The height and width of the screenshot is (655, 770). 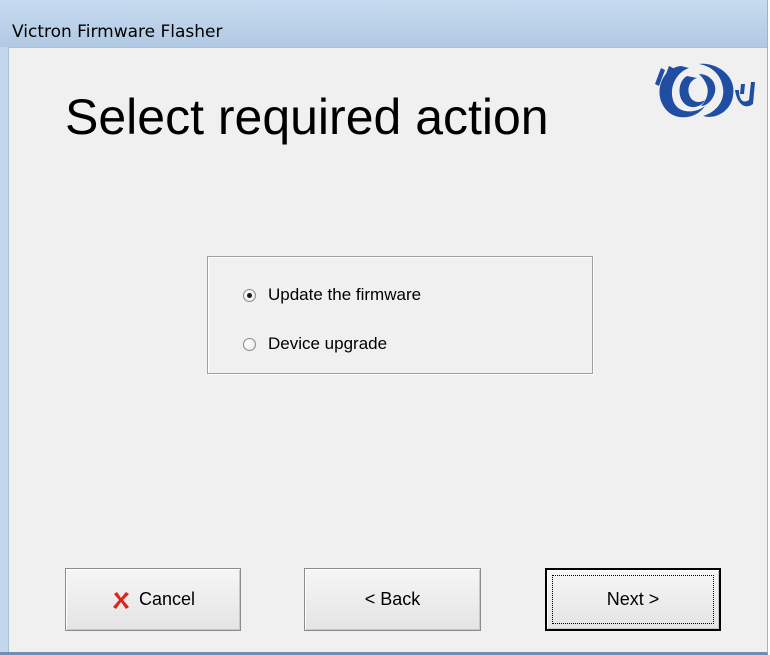 What do you see at coordinates (705, 90) in the screenshot?
I see `victron-logo-icon` at bounding box center [705, 90].